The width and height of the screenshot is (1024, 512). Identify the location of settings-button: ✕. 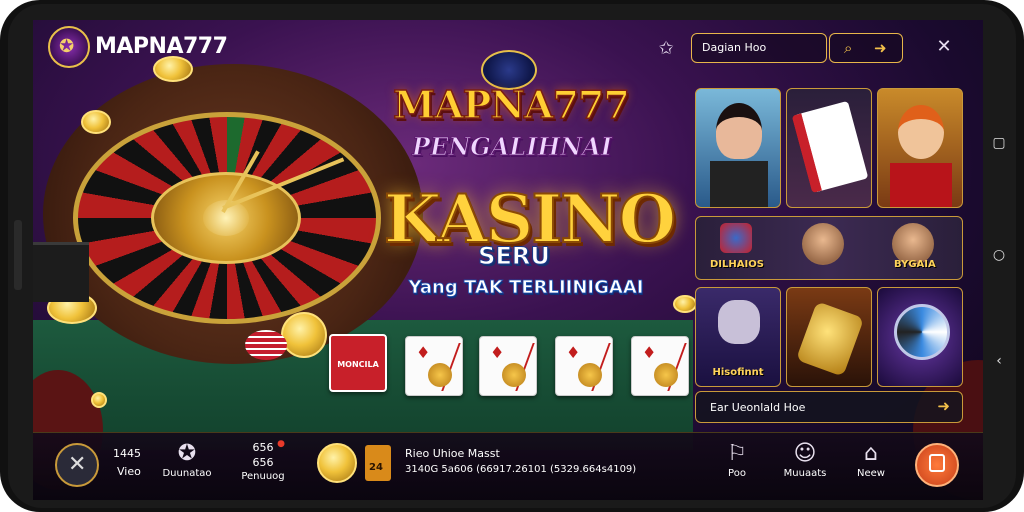
(77, 465).